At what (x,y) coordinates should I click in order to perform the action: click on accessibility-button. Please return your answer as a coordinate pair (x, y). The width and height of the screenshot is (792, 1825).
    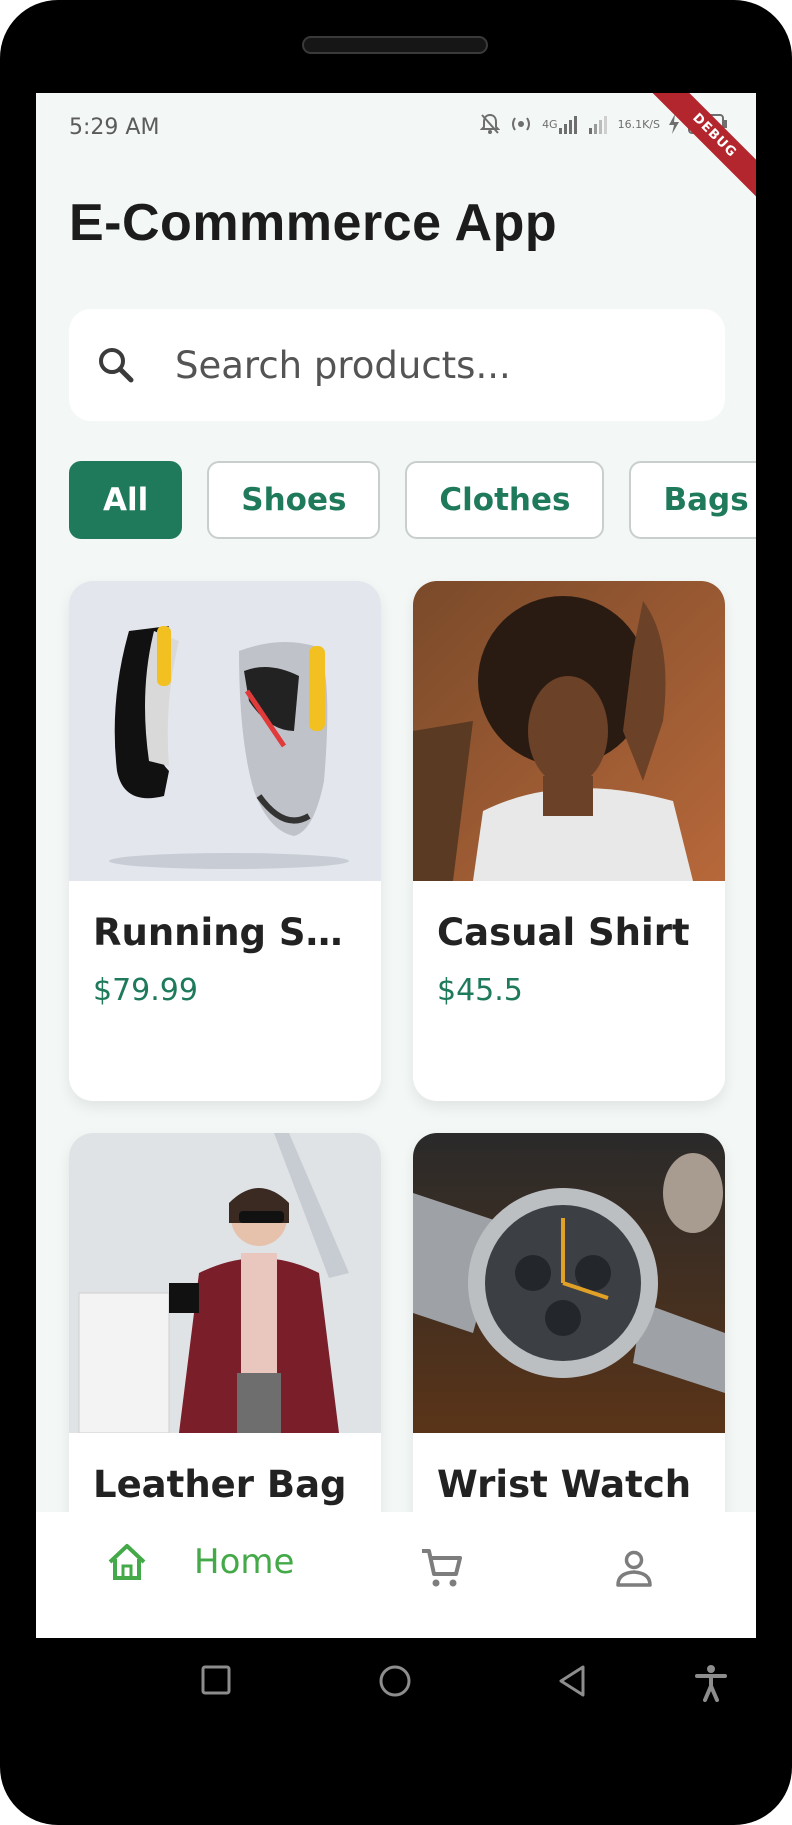
    Looking at the image, I should click on (711, 1685).